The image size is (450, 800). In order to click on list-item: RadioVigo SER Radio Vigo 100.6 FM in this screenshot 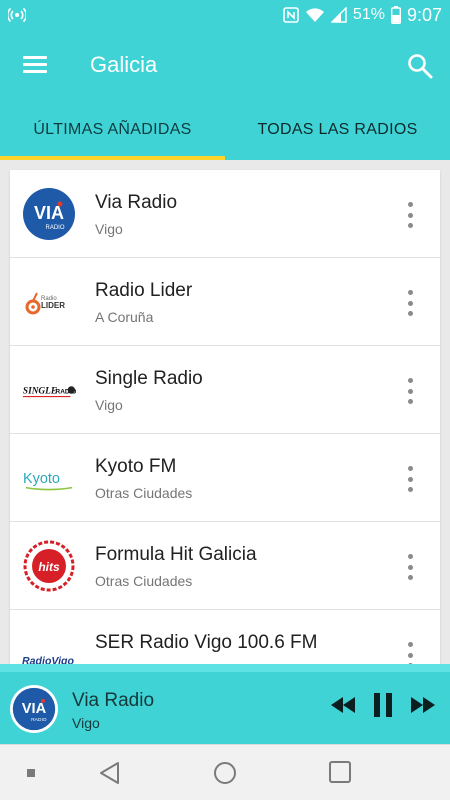, I will do `click(225, 637)`.